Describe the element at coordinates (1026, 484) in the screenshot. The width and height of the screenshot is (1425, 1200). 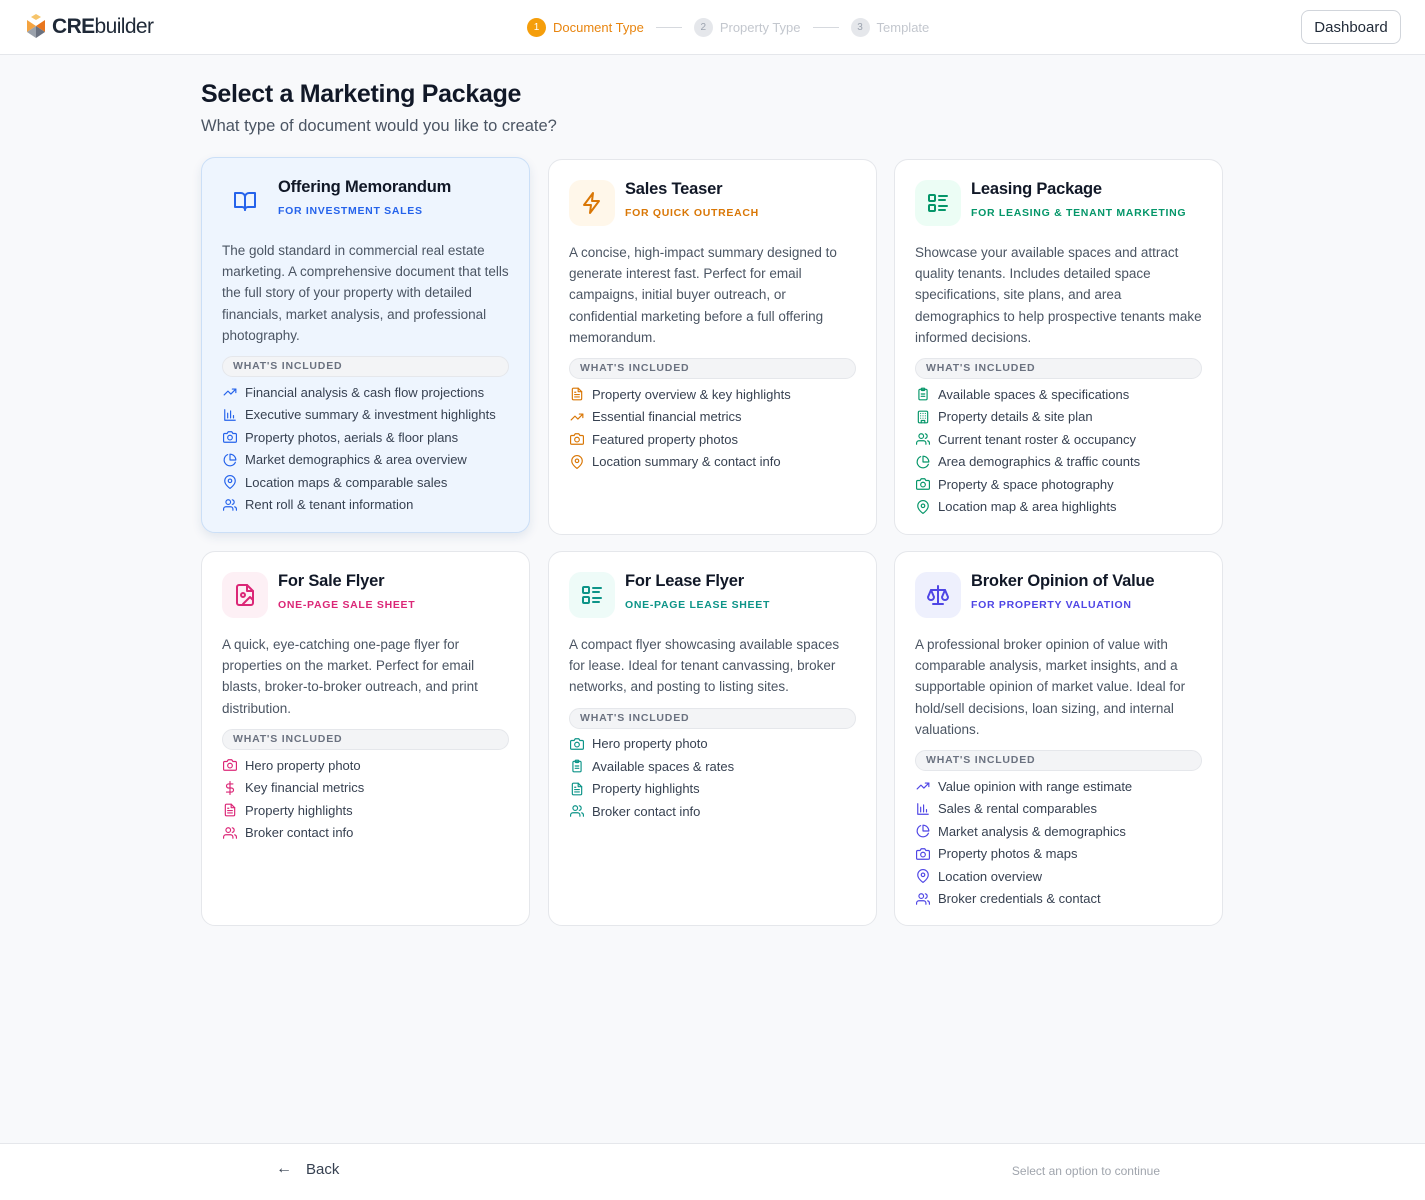
I see `included-item-text: Property & space photography` at that location.